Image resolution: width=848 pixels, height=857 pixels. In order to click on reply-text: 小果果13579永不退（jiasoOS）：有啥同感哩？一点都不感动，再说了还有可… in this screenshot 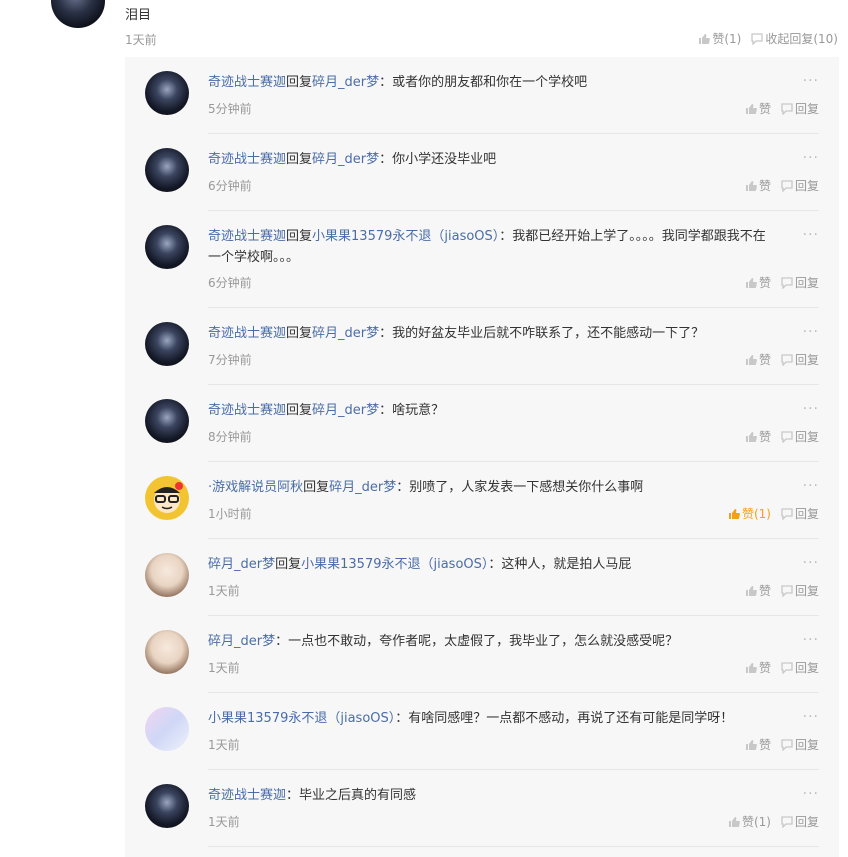, I will do `click(493, 718)`.